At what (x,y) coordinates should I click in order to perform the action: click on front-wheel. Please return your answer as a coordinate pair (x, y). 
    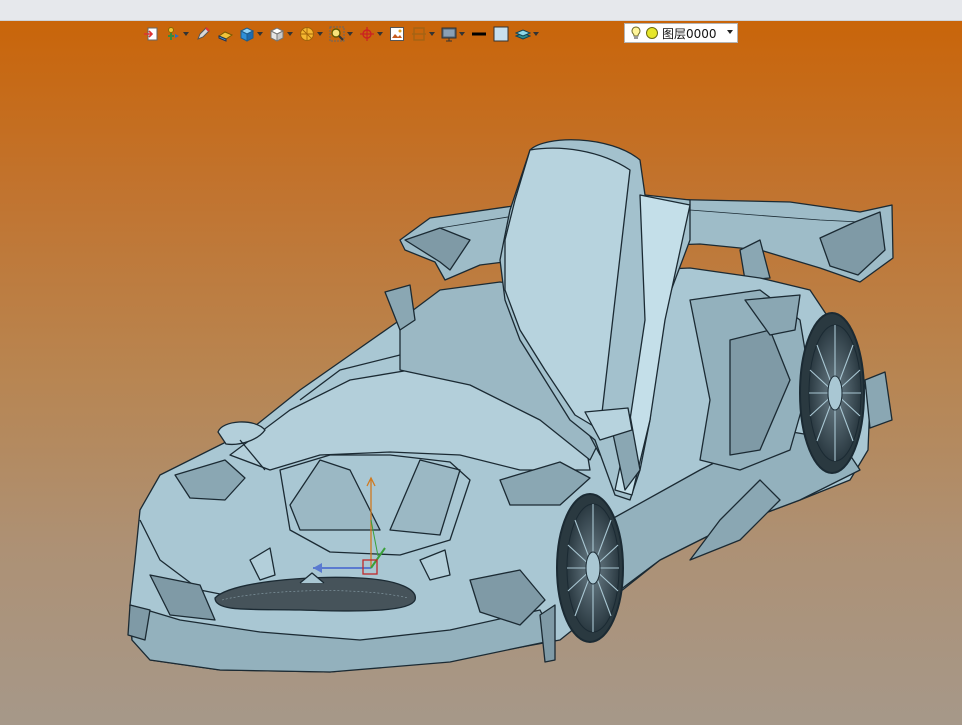
    Looking at the image, I should click on (590, 568).